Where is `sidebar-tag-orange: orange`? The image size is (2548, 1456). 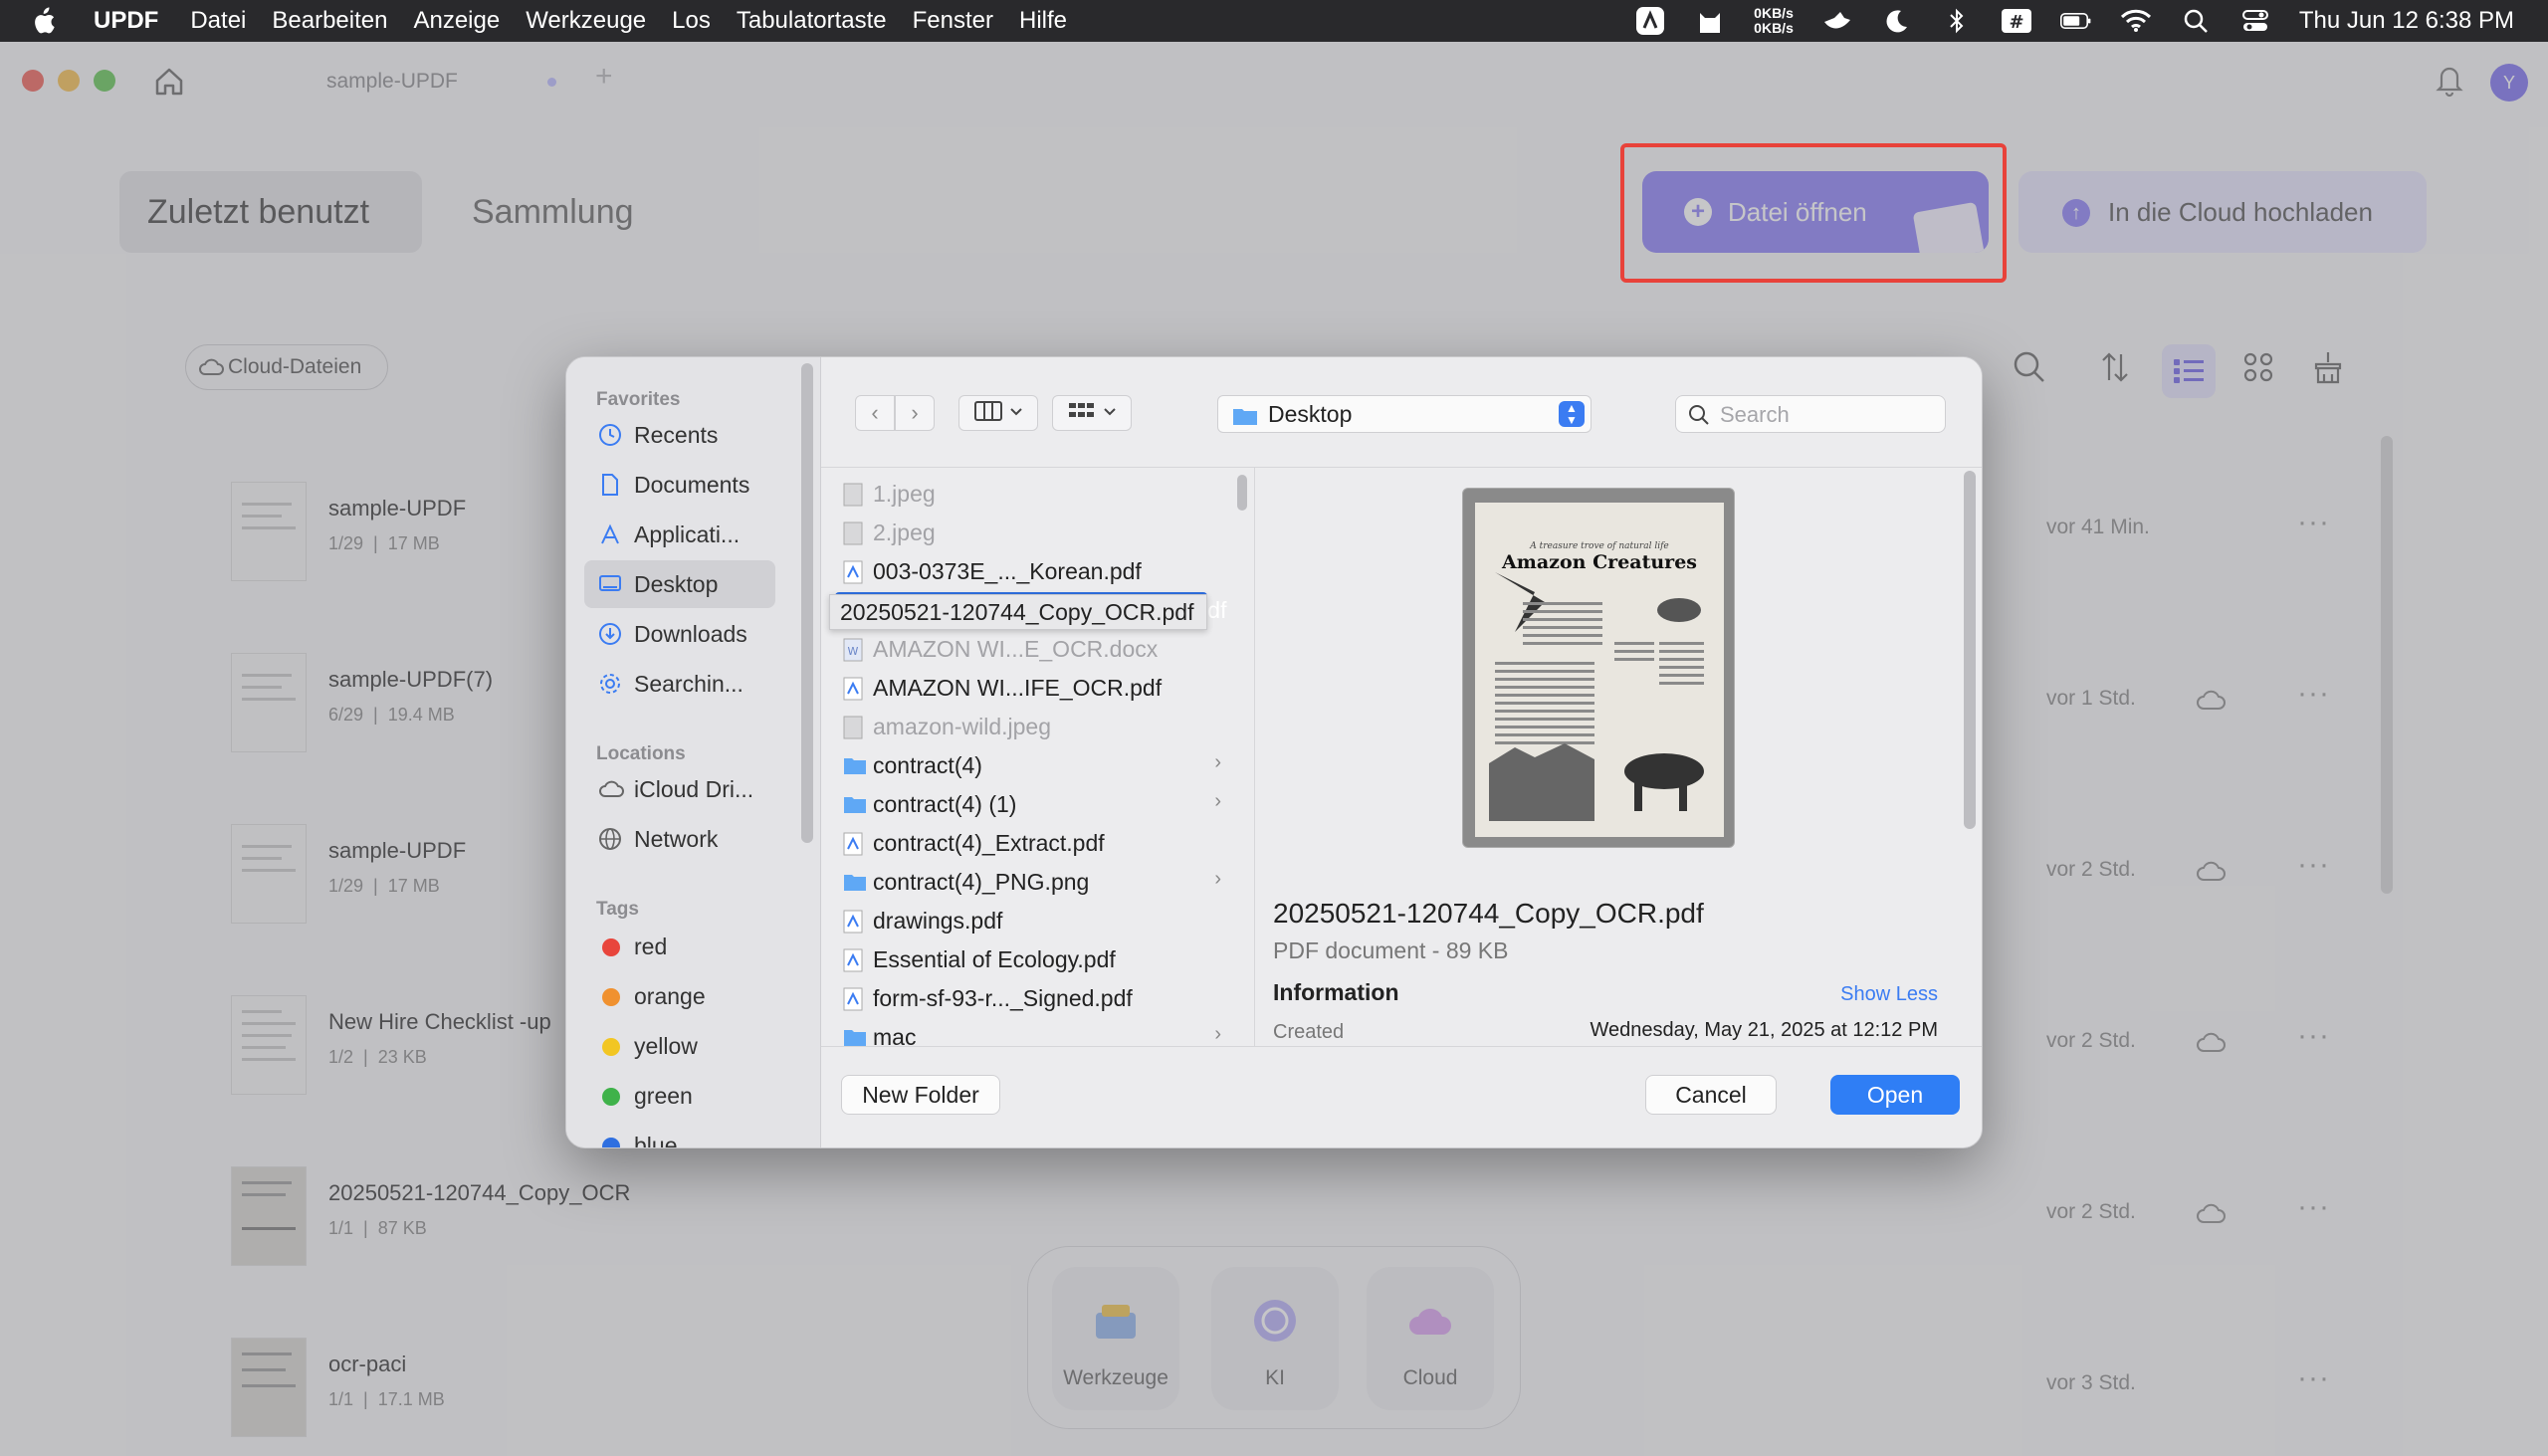 sidebar-tag-orange: orange is located at coordinates (679, 996).